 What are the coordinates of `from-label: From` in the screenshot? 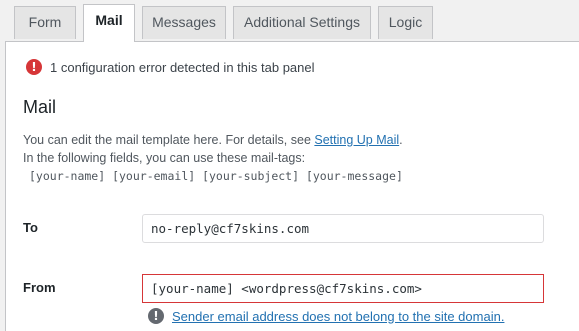 It's located at (39, 287).